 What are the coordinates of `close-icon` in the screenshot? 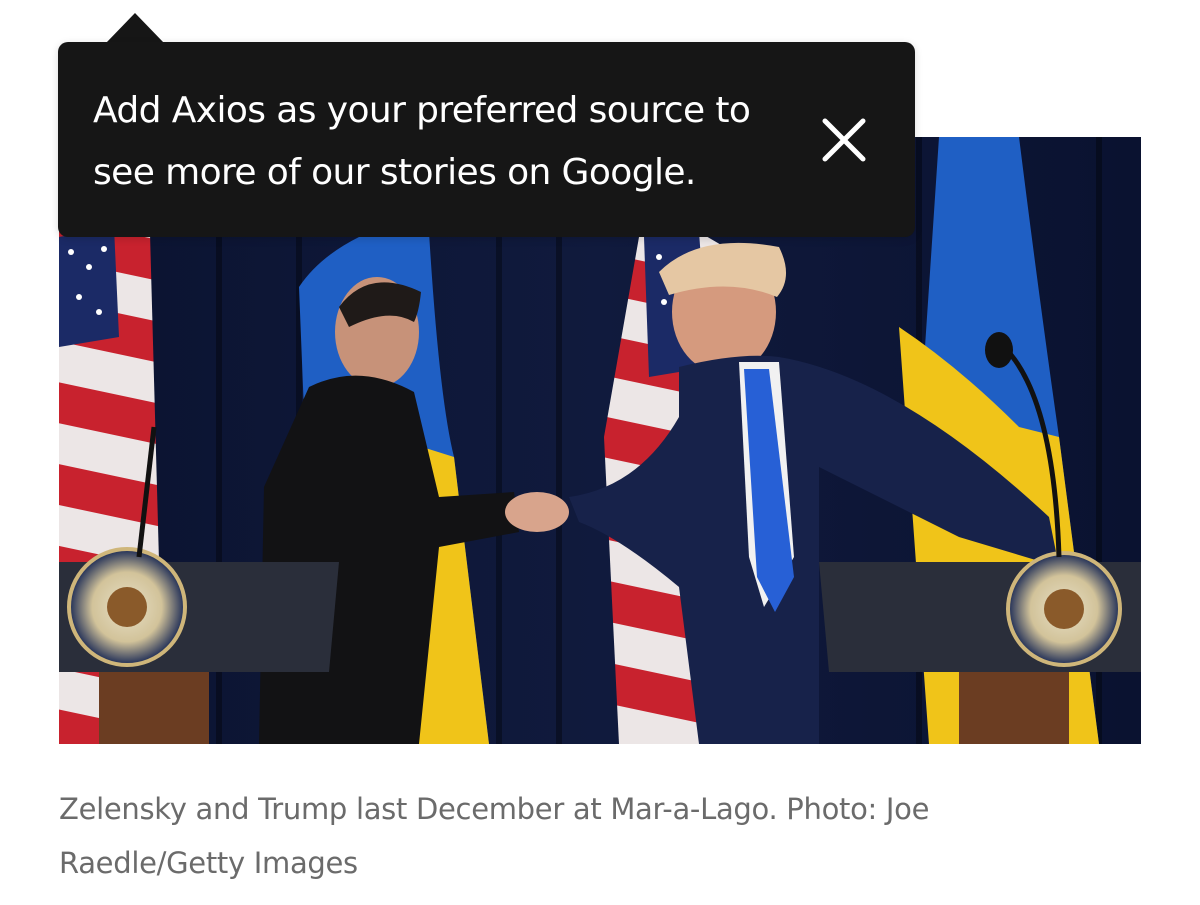 It's located at (844, 140).